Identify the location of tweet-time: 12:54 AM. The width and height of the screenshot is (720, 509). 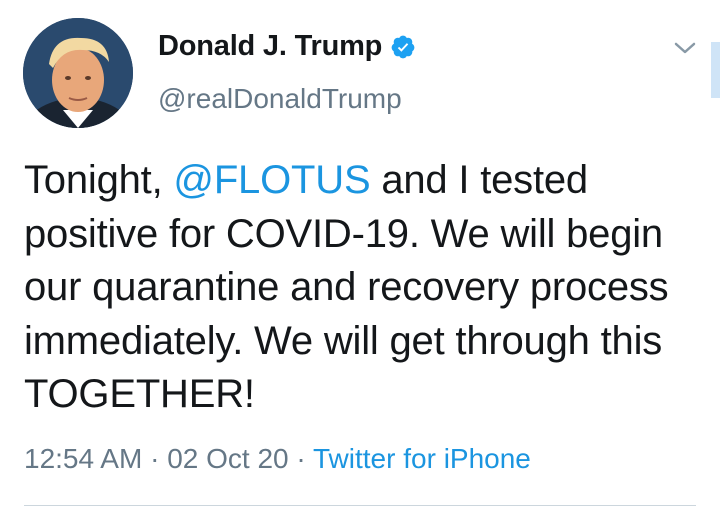
(83, 458).